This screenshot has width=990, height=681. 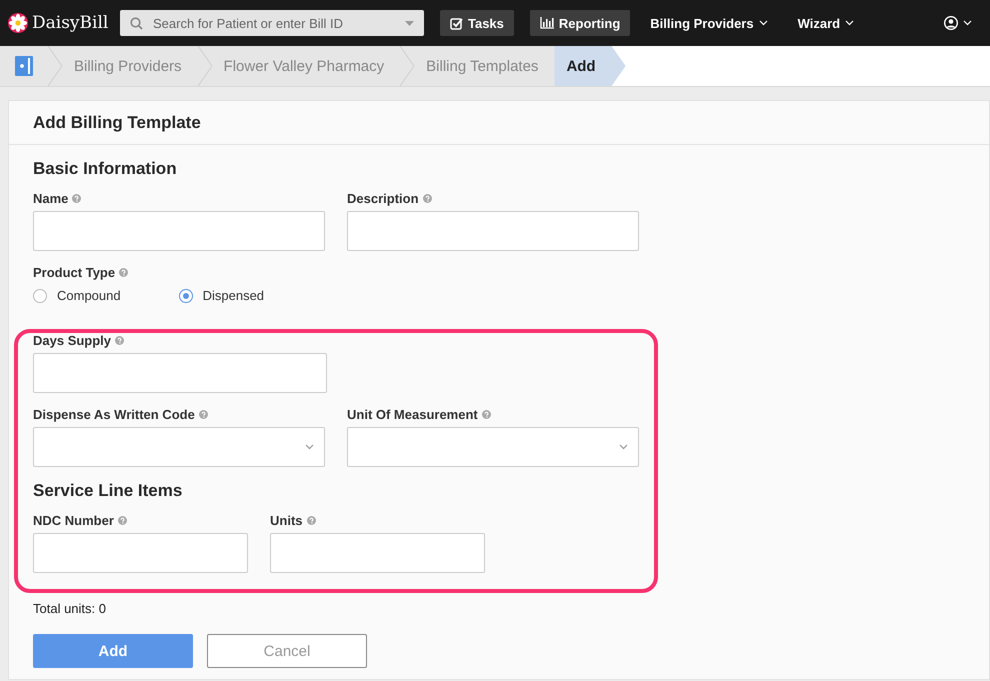 What do you see at coordinates (74, 272) in the screenshot?
I see `field-label: Product Type` at bounding box center [74, 272].